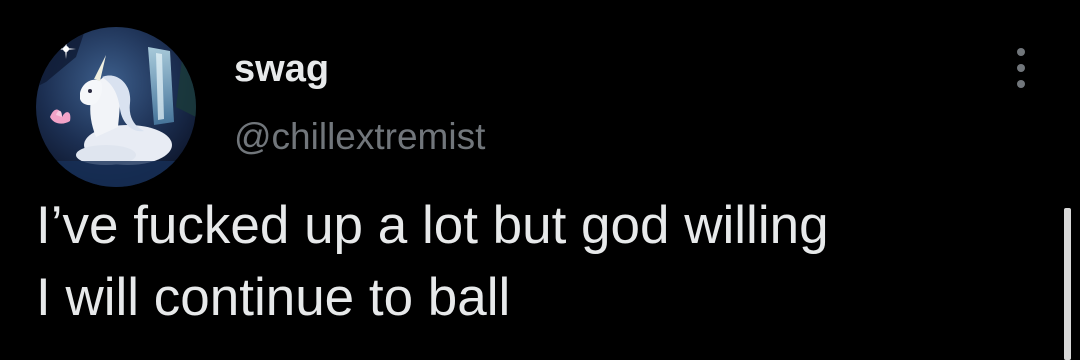  What do you see at coordinates (281, 69) in the screenshot?
I see `display-name: swag` at bounding box center [281, 69].